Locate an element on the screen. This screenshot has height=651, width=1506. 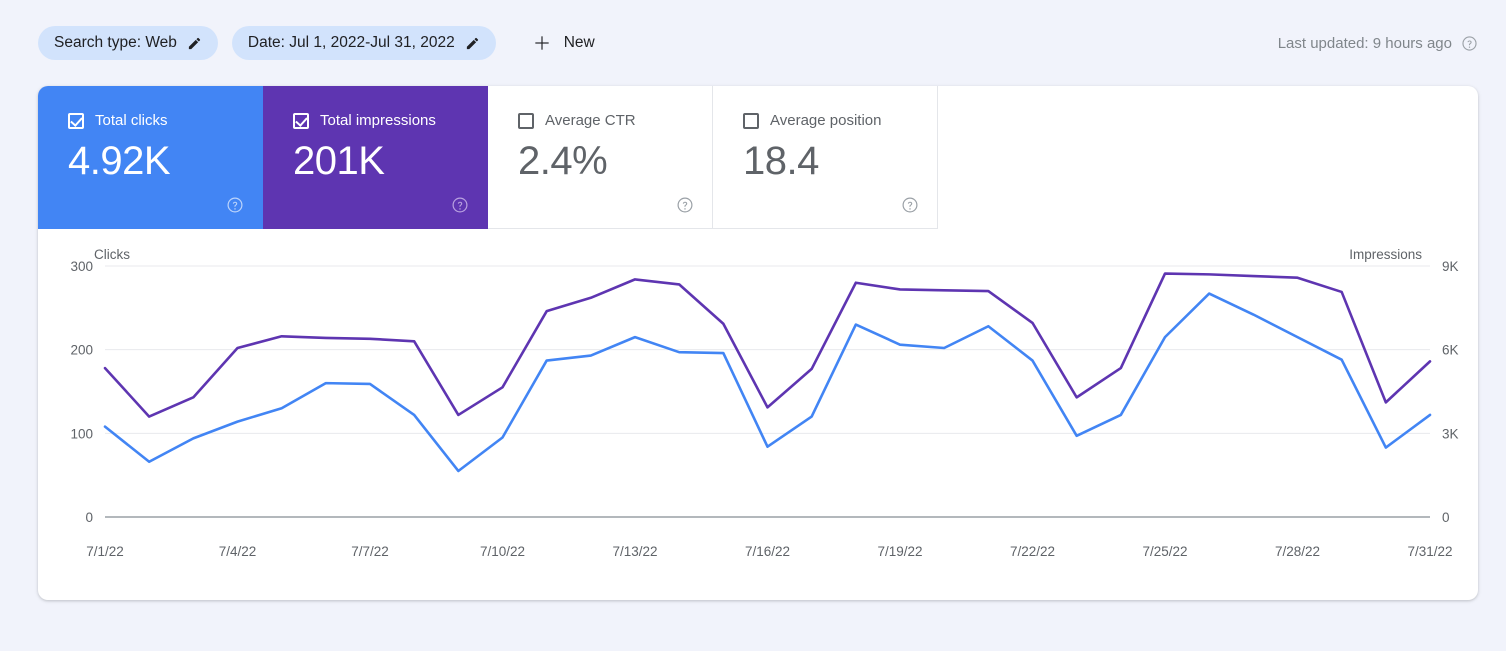
search-type-chip-label: Search type: Web is located at coordinates (115, 42).